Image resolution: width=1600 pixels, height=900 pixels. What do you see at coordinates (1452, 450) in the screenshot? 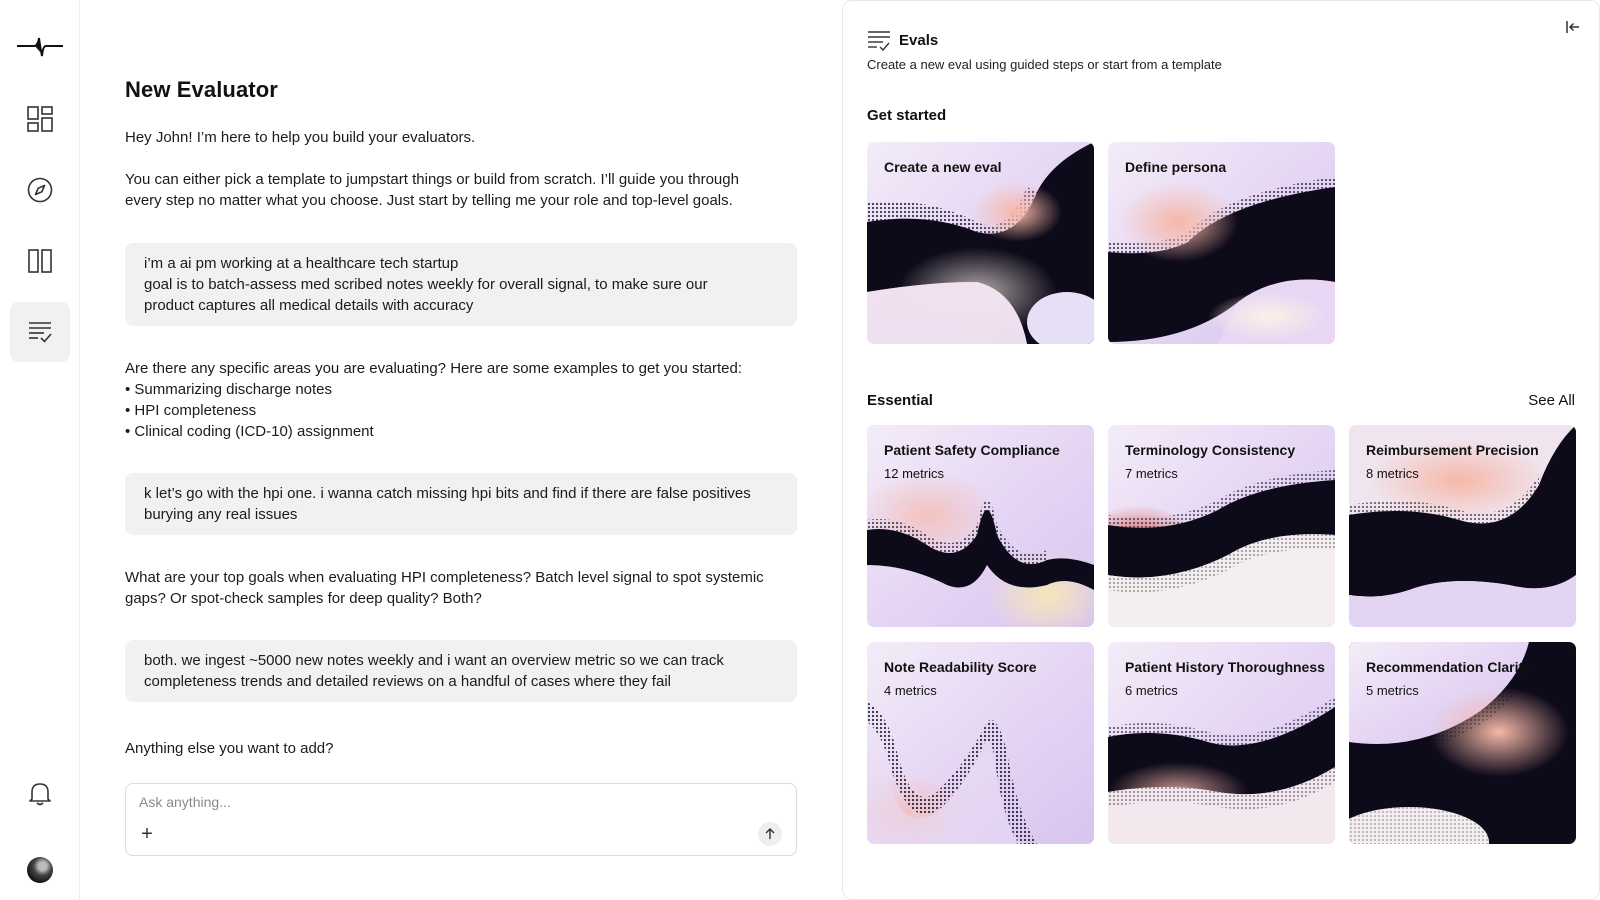
I see `card-title: Reimbursement Precision` at bounding box center [1452, 450].